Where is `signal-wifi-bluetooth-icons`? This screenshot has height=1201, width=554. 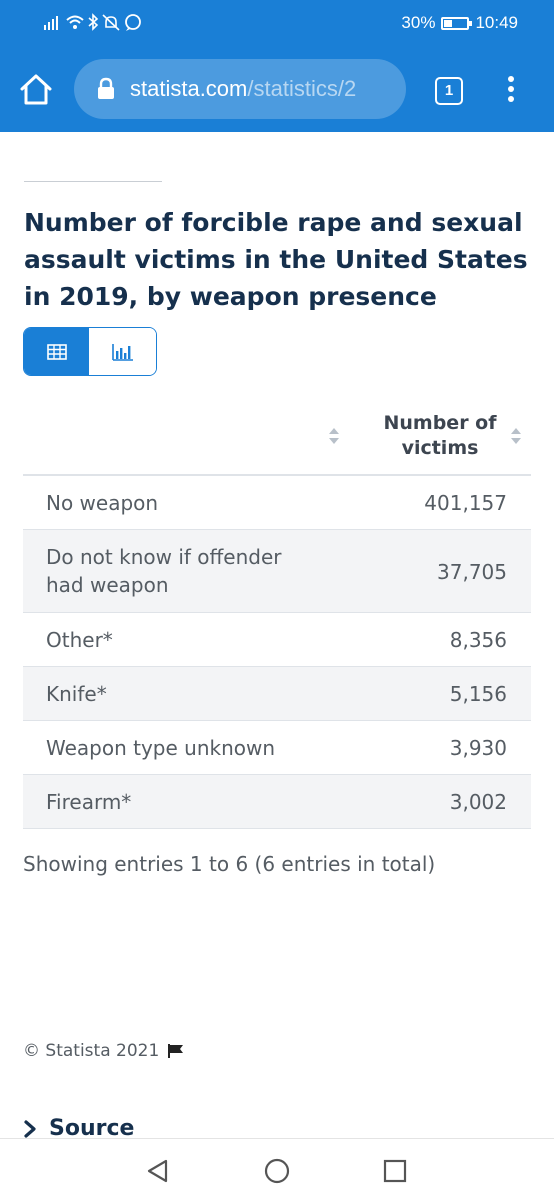 signal-wifi-bluetooth-icons is located at coordinates (92, 22).